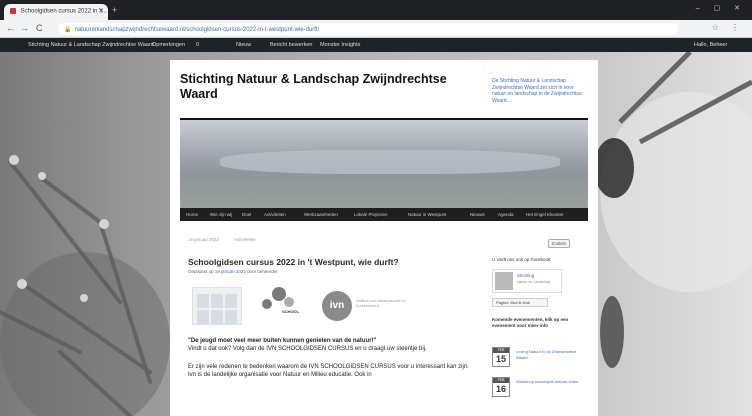  What do you see at coordinates (291, 311) in the screenshot?
I see `school-logo-text: SCHOOL` at bounding box center [291, 311].